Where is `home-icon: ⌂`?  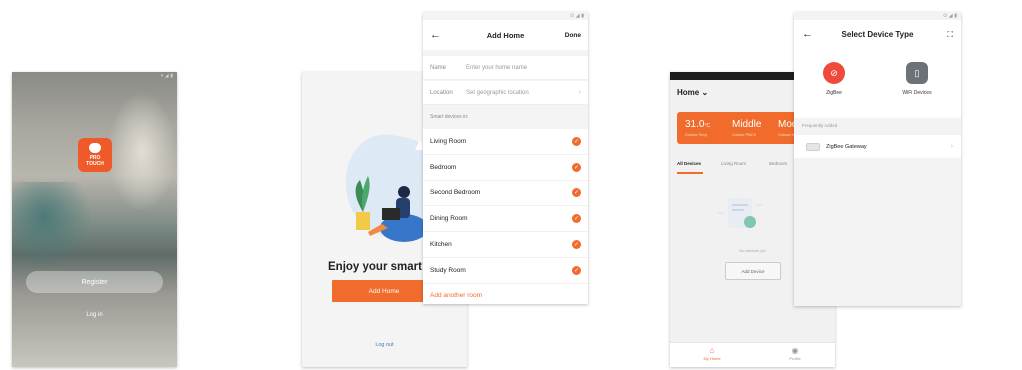
home-icon: ⌂ is located at coordinates (712, 350).